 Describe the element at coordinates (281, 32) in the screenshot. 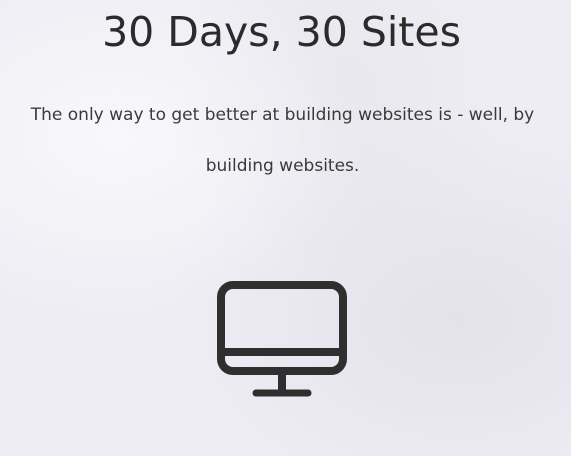

I see `page-title: 30 Days, 30 Sites` at that location.